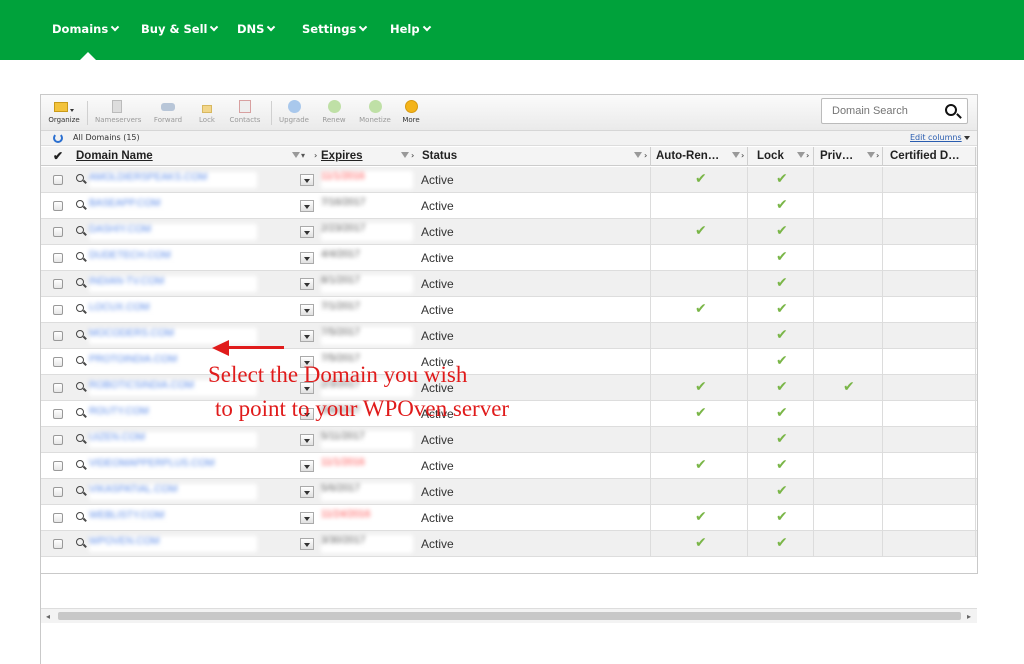  I want to click on domain-name-link: BASEAPP.COM, so click(173, 206).